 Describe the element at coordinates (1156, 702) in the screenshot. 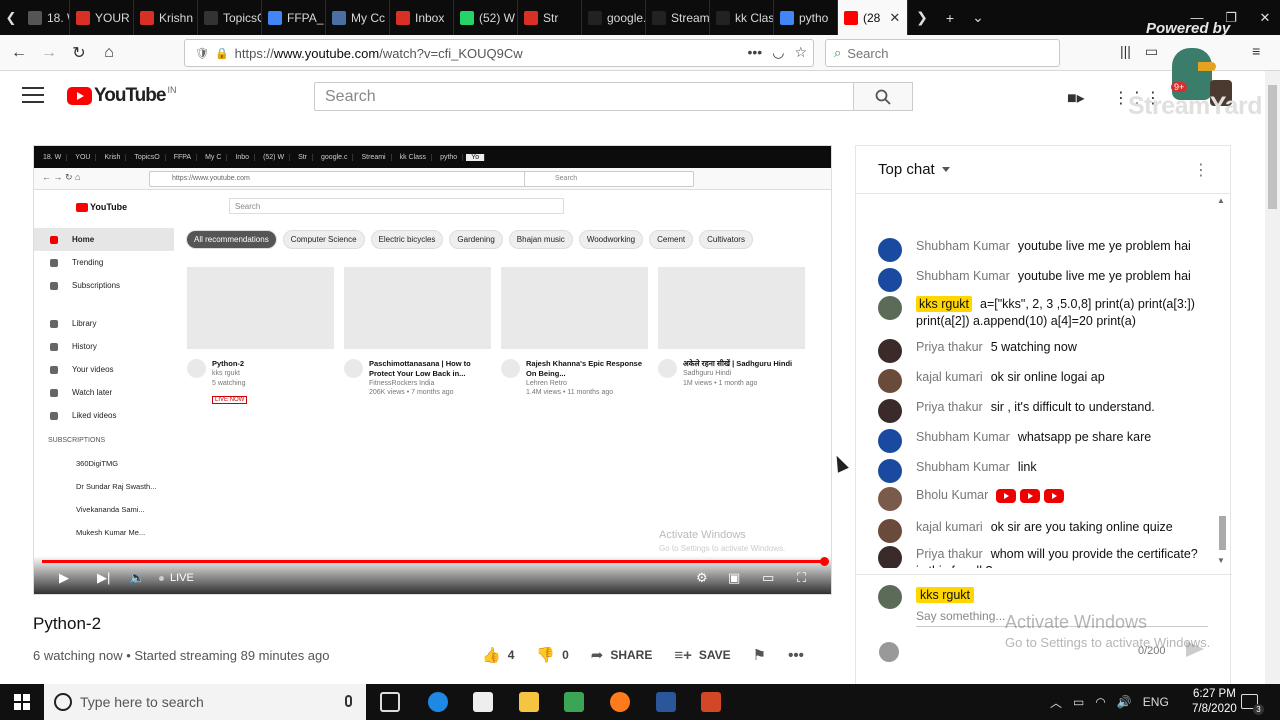

I see `language-indicator: ENG` at that location.